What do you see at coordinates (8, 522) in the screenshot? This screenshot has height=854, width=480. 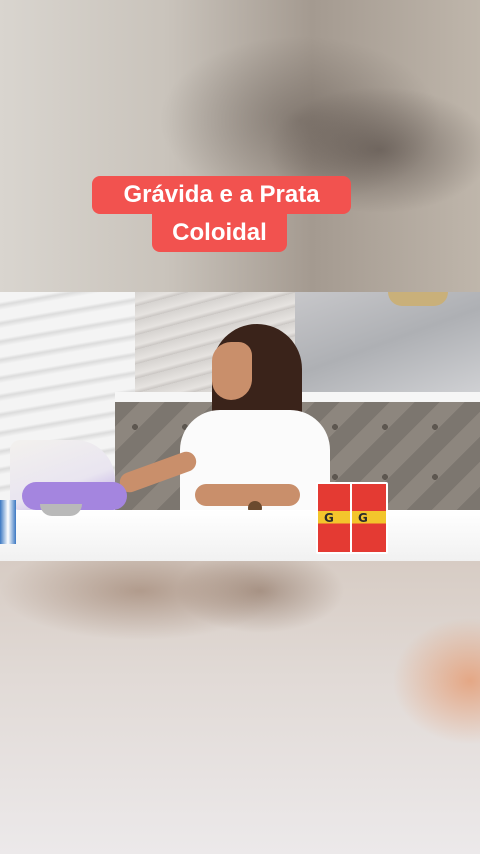 I see `cup` at bounding box center [8, 522].